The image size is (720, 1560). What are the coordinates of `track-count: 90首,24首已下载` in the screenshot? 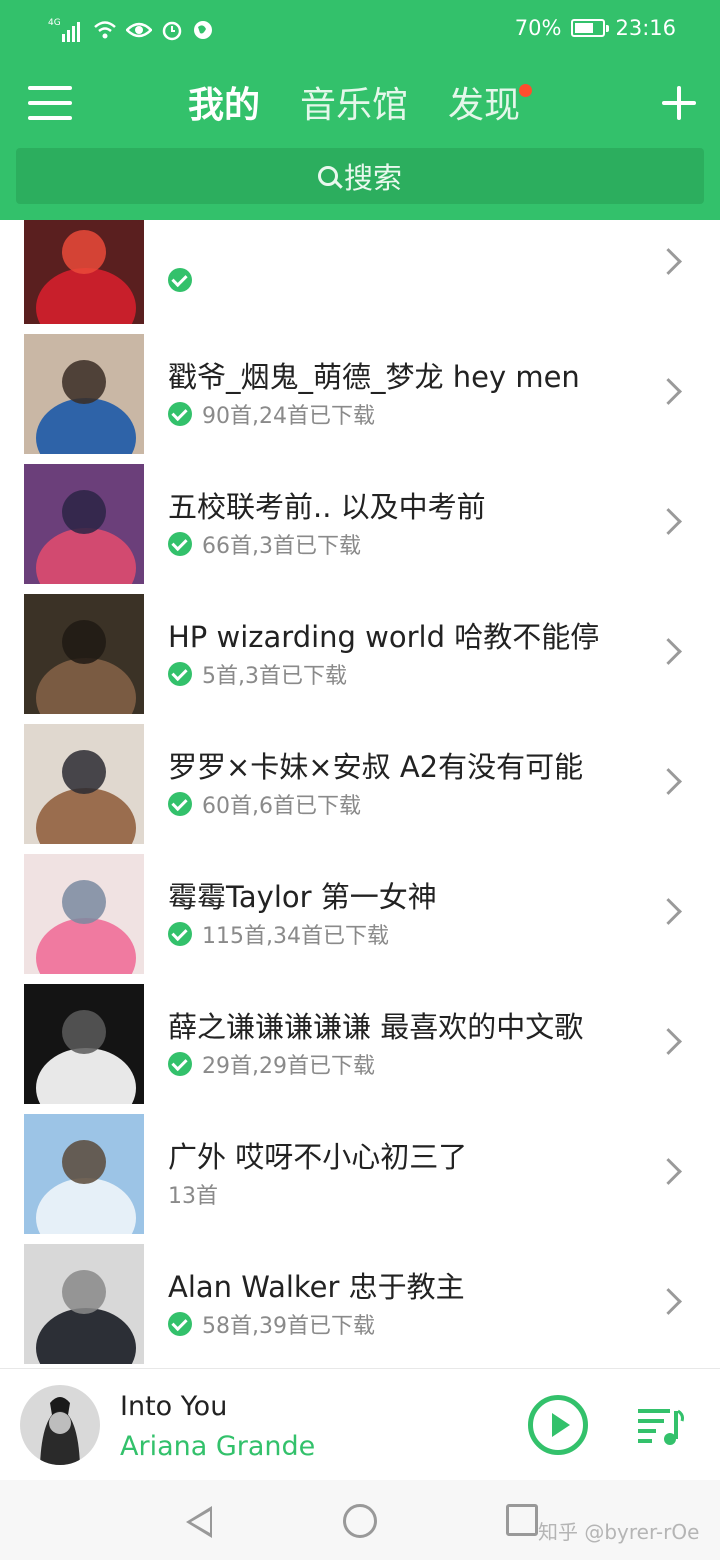 It's located at (288, 416).